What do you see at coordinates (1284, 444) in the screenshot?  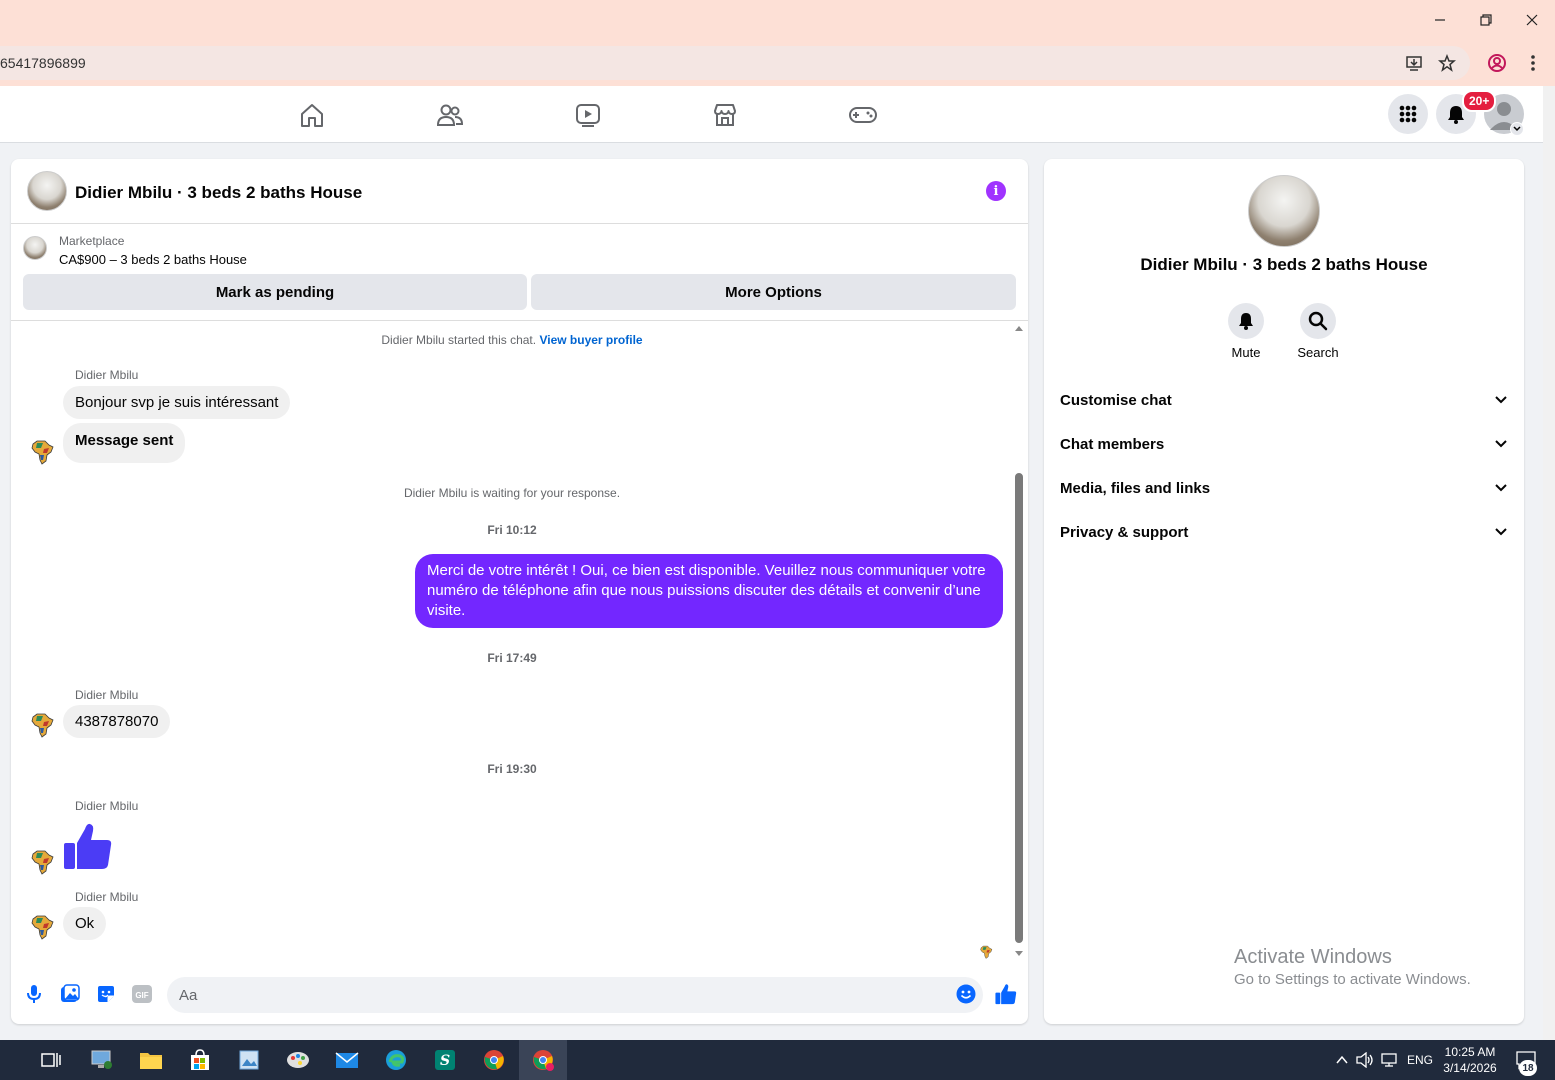 I see `chat-members-section: Chat members` at bounding box center [1284, 444].